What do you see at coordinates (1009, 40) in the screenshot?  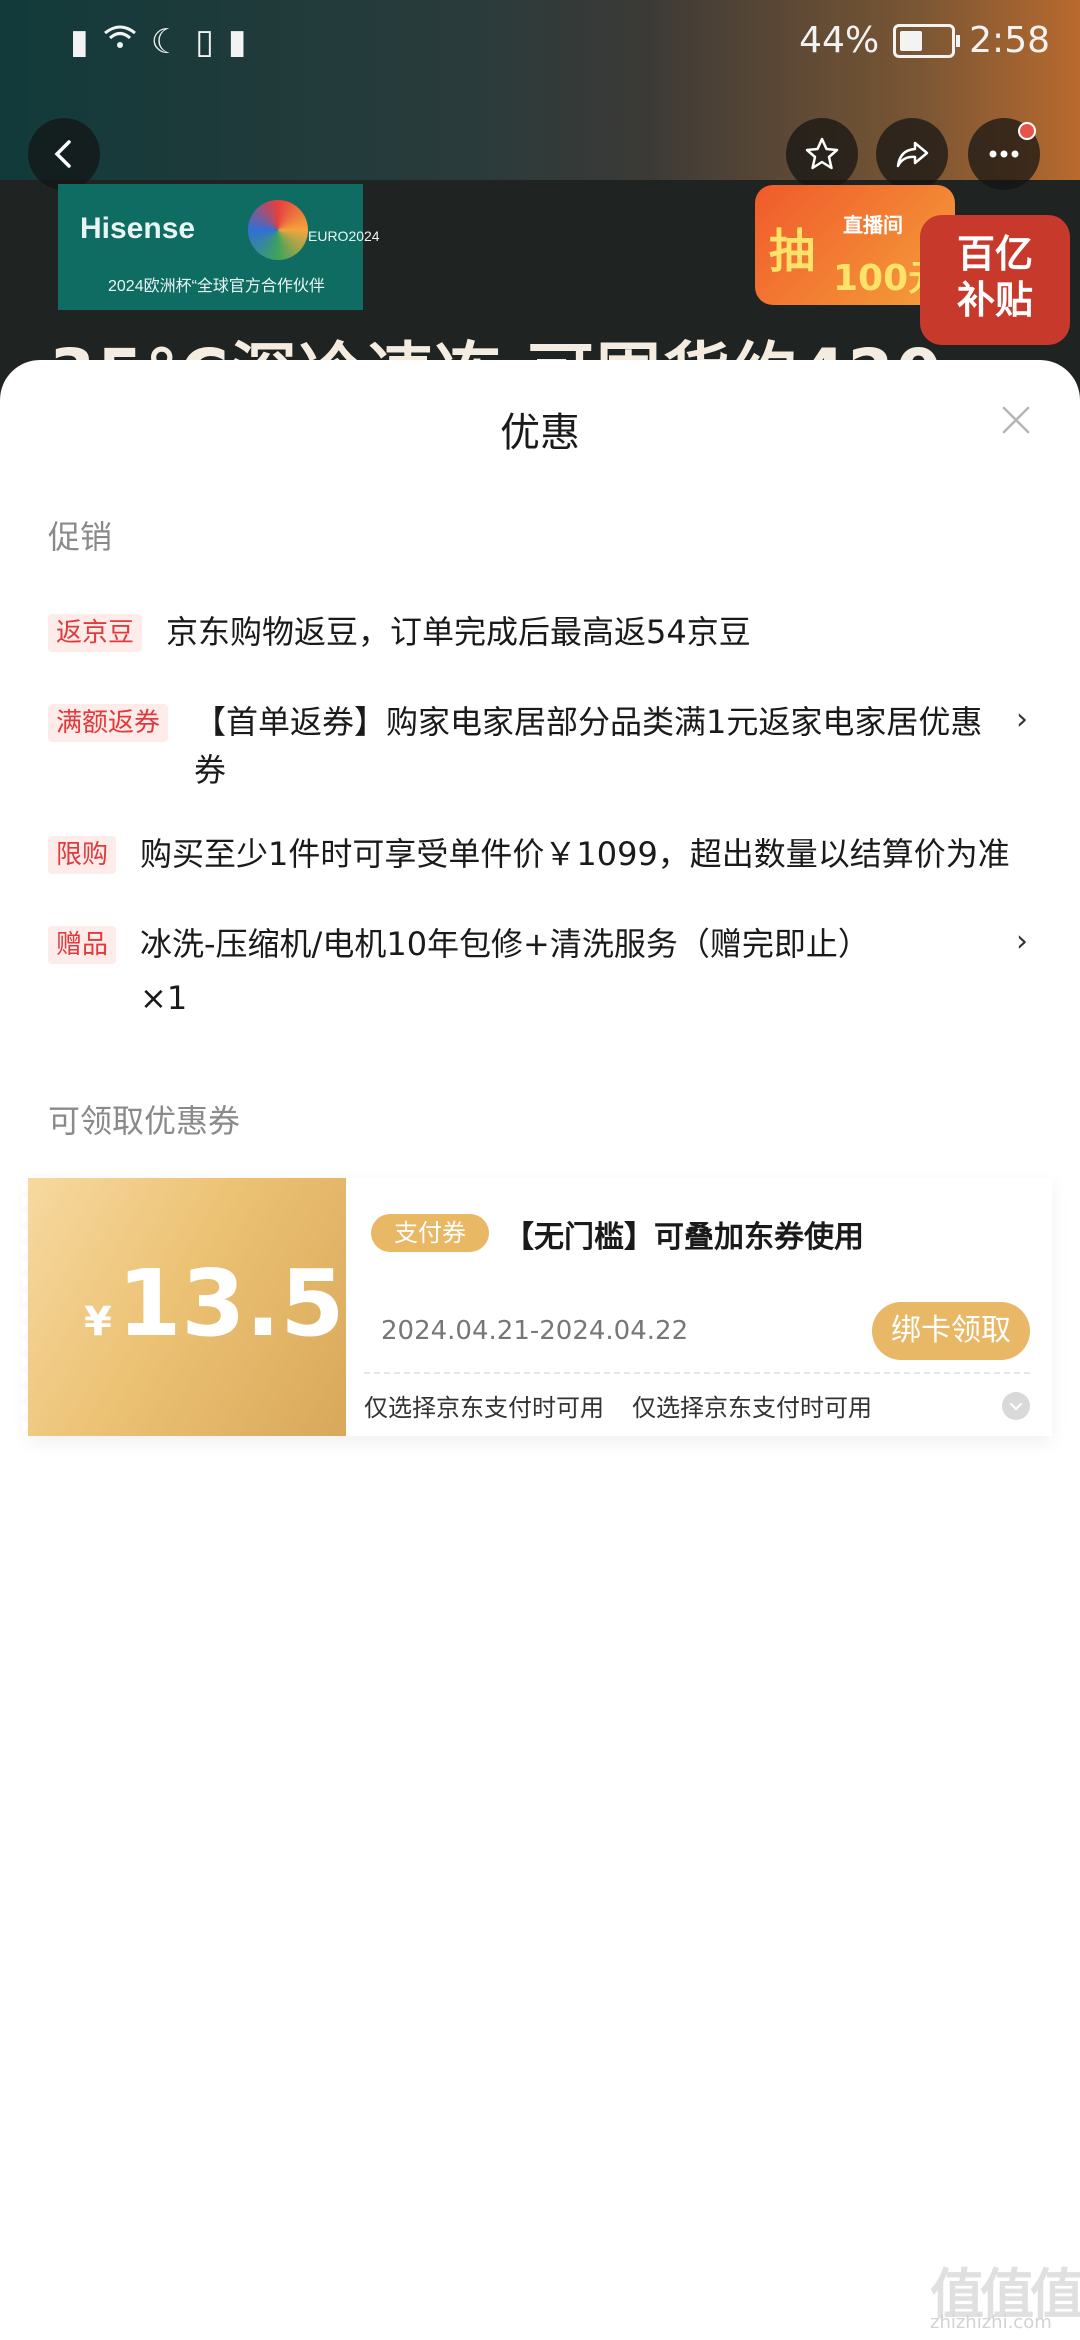 I see `clock: 2:58` at bounding box center [1009, 40].